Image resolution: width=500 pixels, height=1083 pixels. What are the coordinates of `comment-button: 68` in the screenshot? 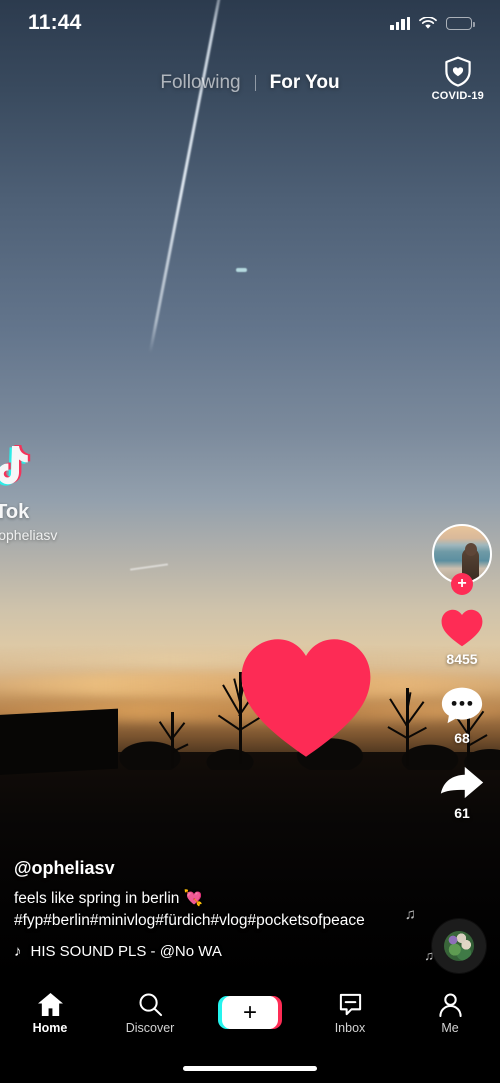 It's located at (462, 715).